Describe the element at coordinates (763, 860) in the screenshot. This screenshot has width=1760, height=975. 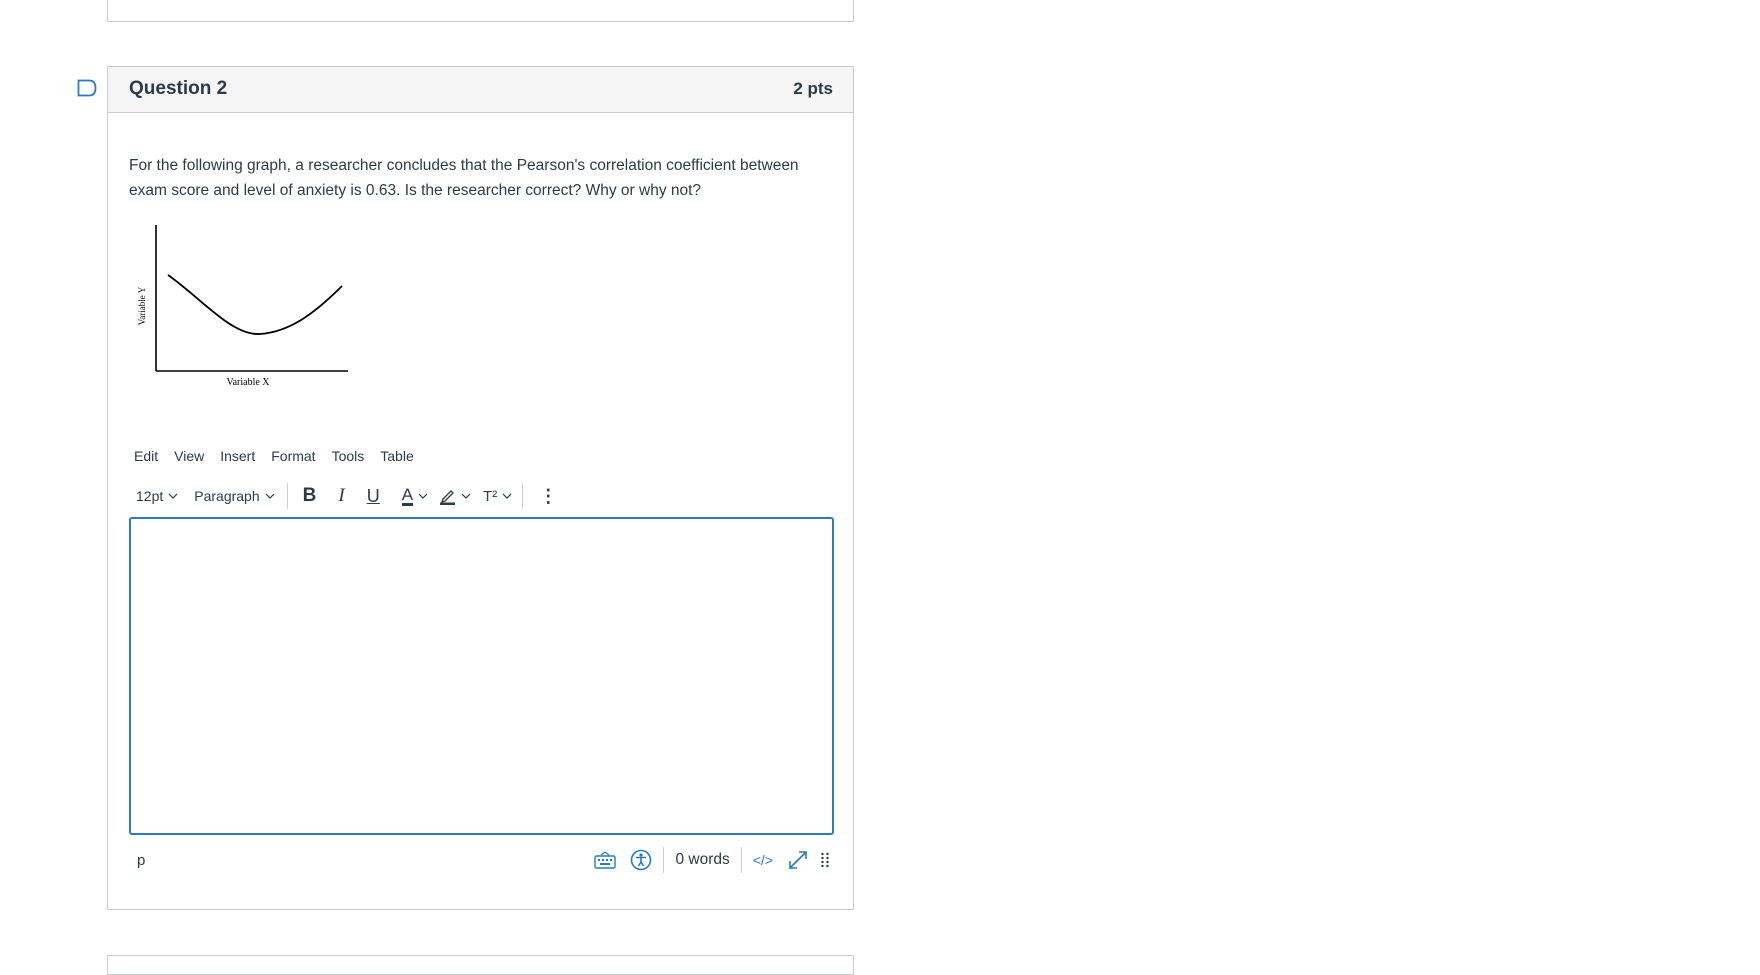
I see `html-editor-toggle: </>` at that location.